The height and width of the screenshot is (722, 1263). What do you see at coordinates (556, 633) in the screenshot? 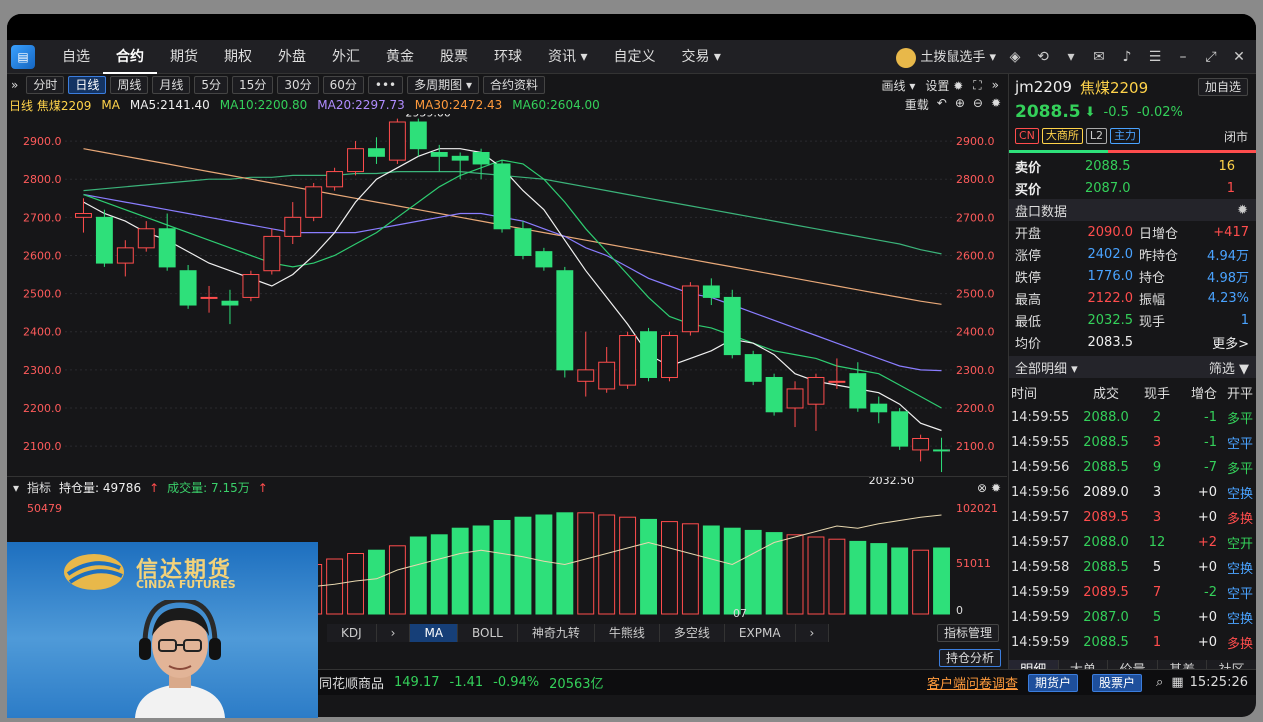
I see `indicator-tab-4: 神奇九转` at bounding box center [556, 633].